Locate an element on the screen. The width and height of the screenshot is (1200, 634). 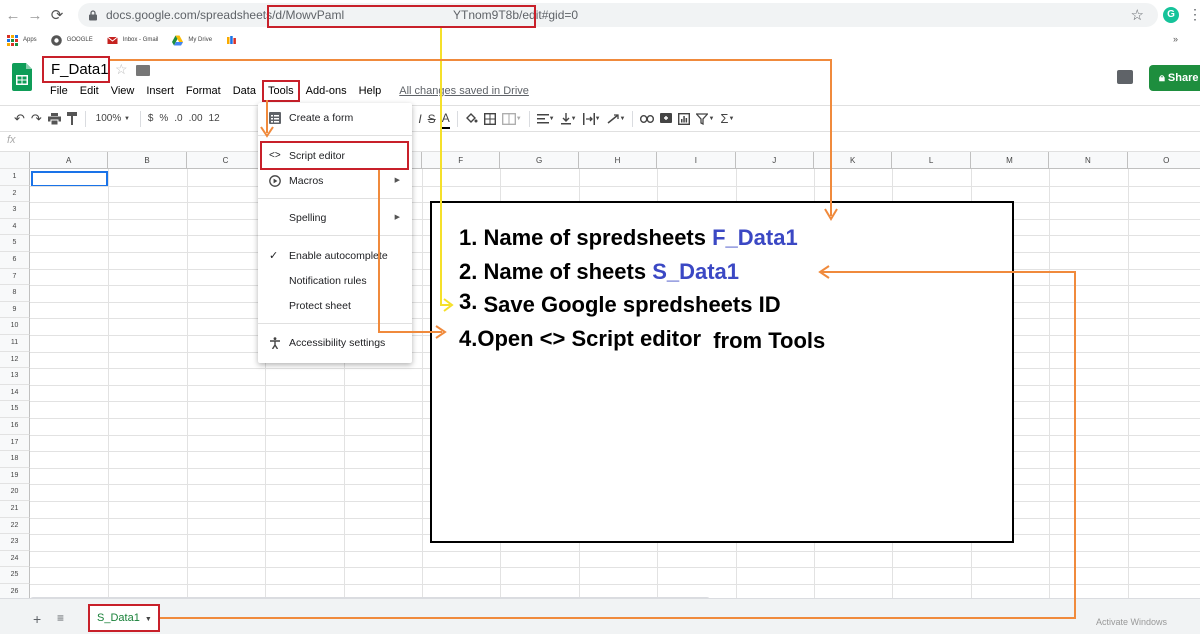
all-sheets-menu-icon: ≡ is located at coordinates (60, 618).